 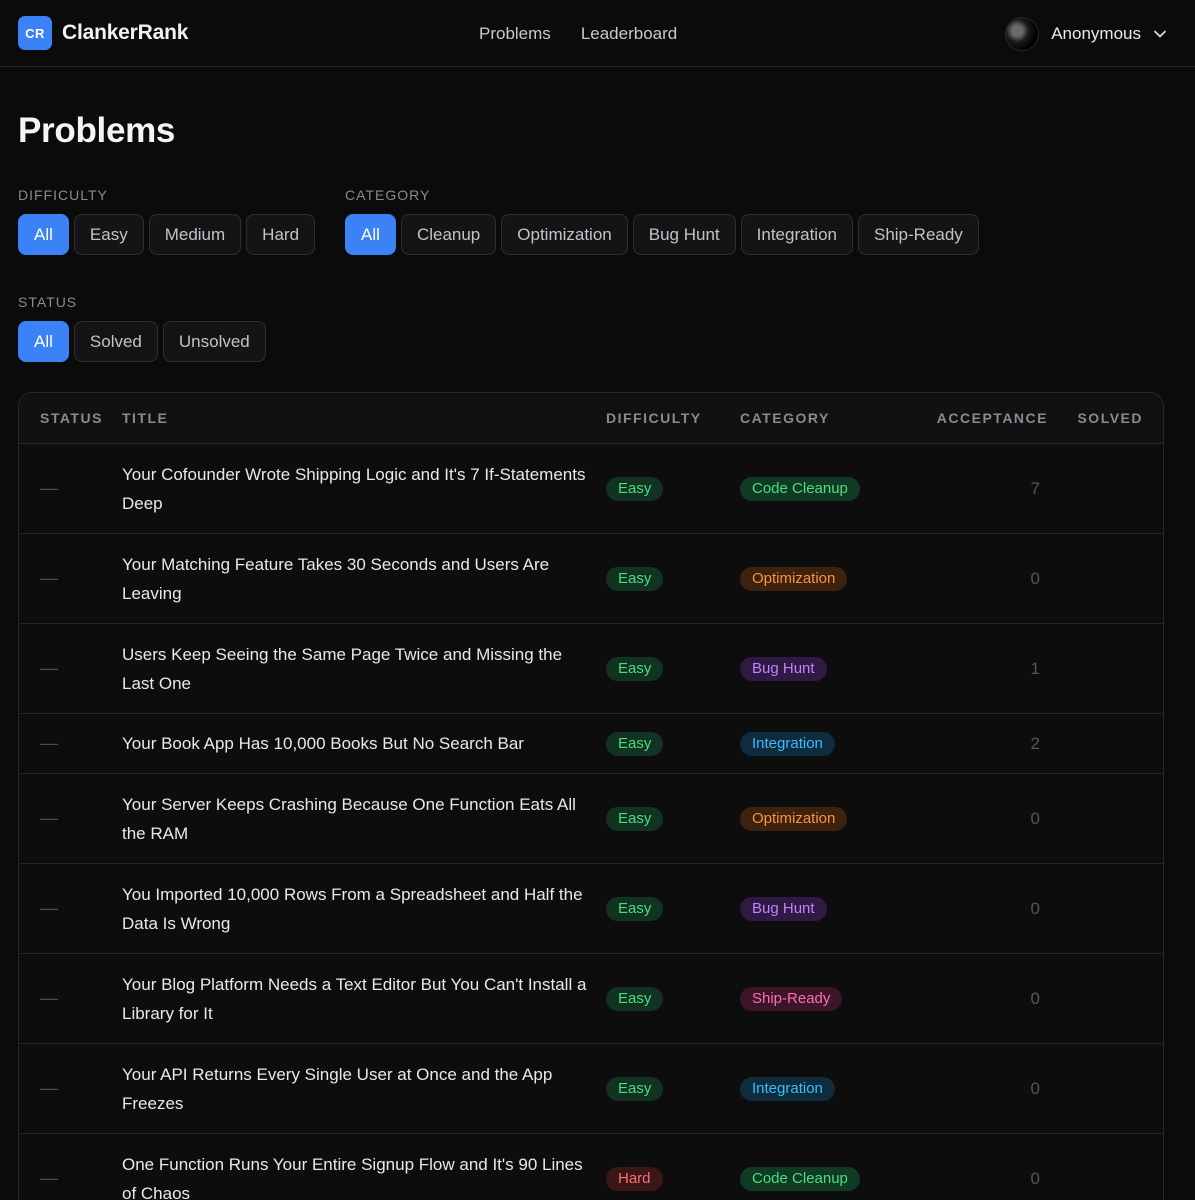 I want to click on row-difficulty: Hard, so click(x=673, y=1178).